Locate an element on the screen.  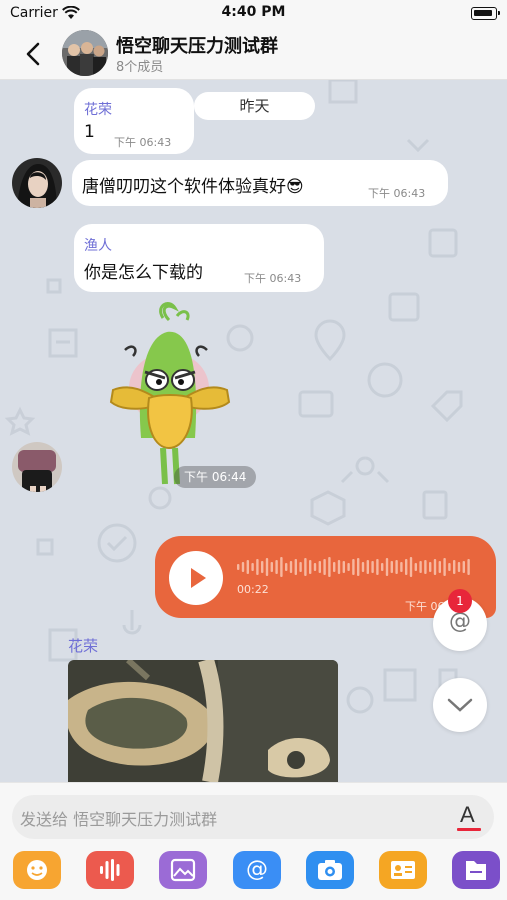
chat-header: 悟空聊天压力测试群 8个成员 is located at coordinates (253, 54).